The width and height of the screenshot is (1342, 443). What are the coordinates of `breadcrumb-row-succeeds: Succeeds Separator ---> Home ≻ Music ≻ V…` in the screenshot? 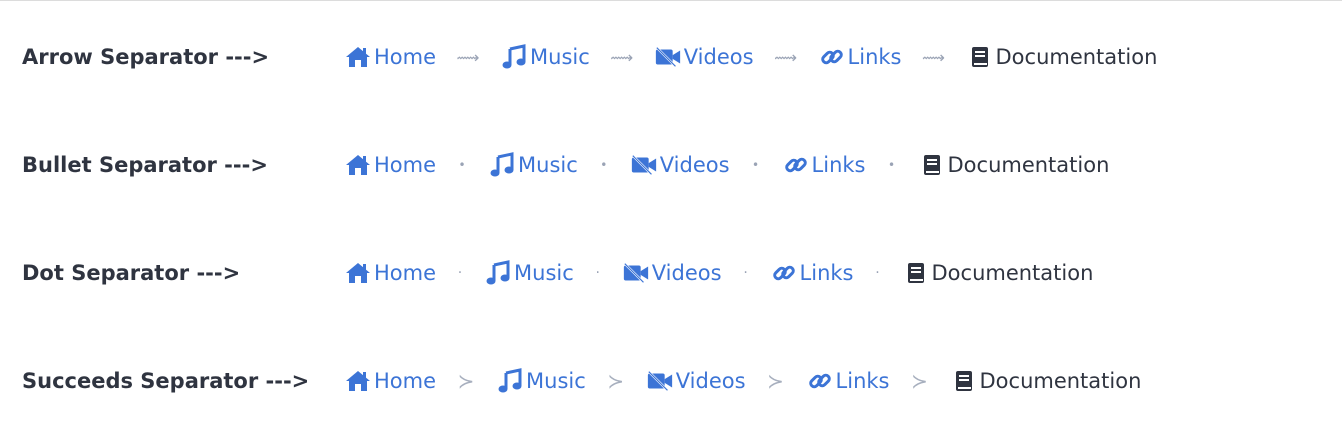 It's located at (671, 381).